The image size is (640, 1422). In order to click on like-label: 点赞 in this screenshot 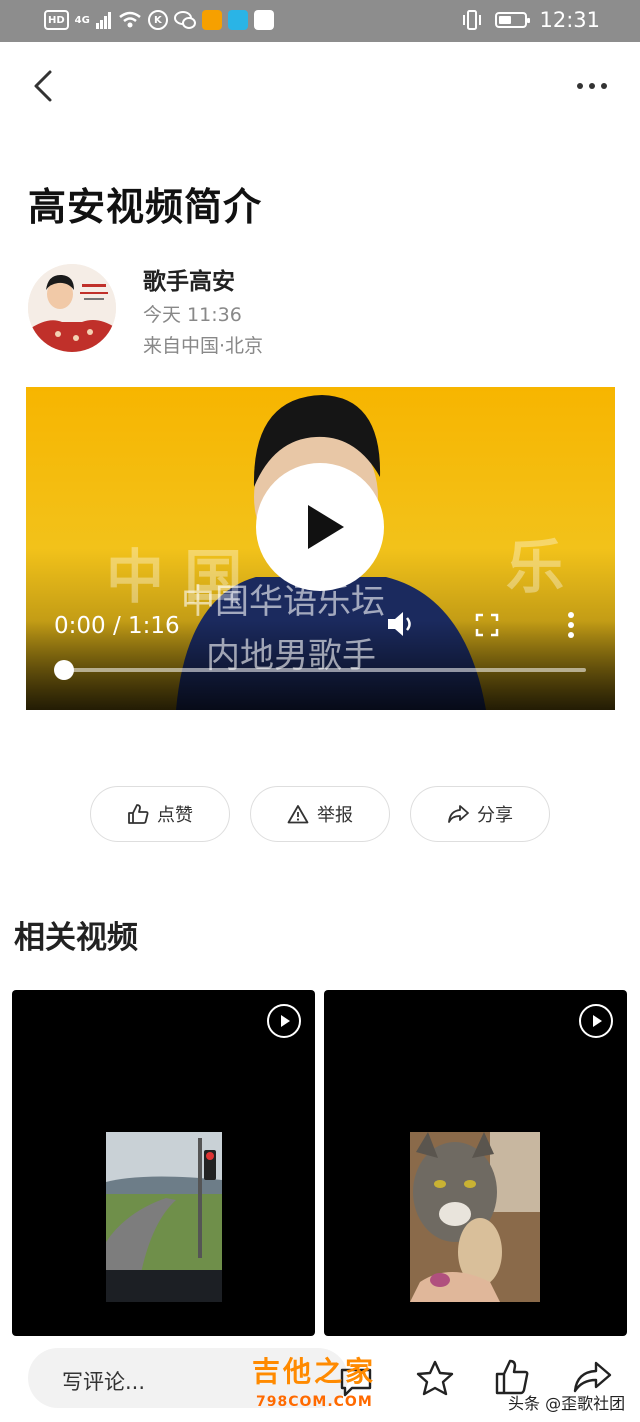, I will do `click(175, 815)`.